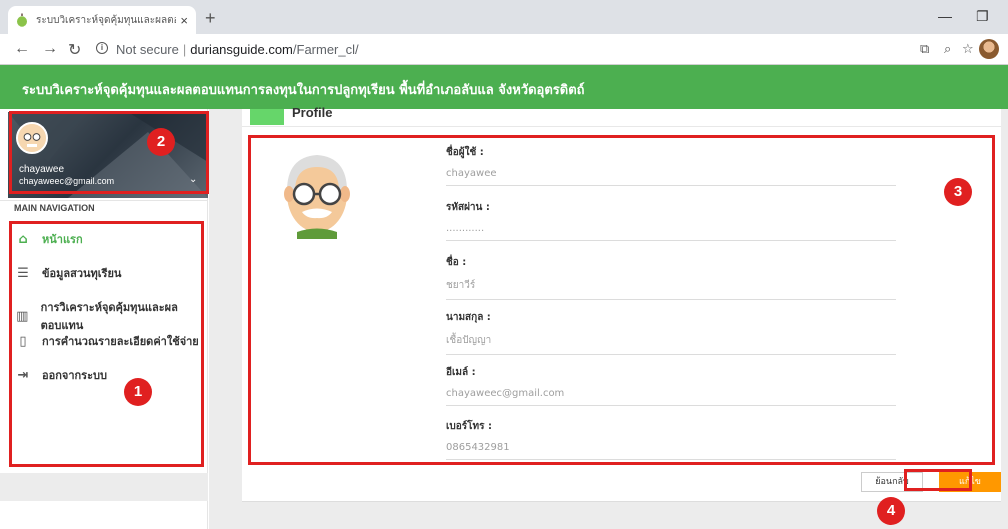  What do you see at coordinates (210, 18) in the screenshot?
I see `new-tab-icon: +` at bounding box center [210, 18].